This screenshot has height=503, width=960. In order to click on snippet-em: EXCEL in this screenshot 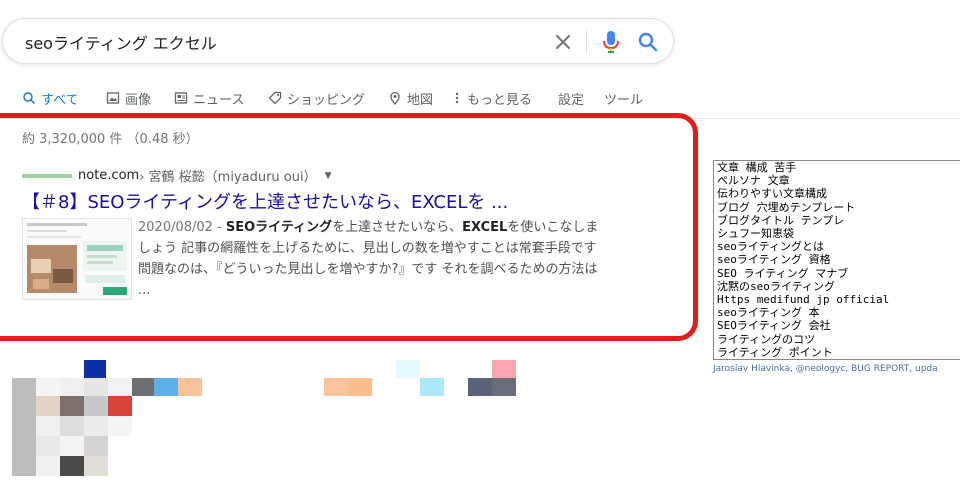, I will do `click(485, 227)`.